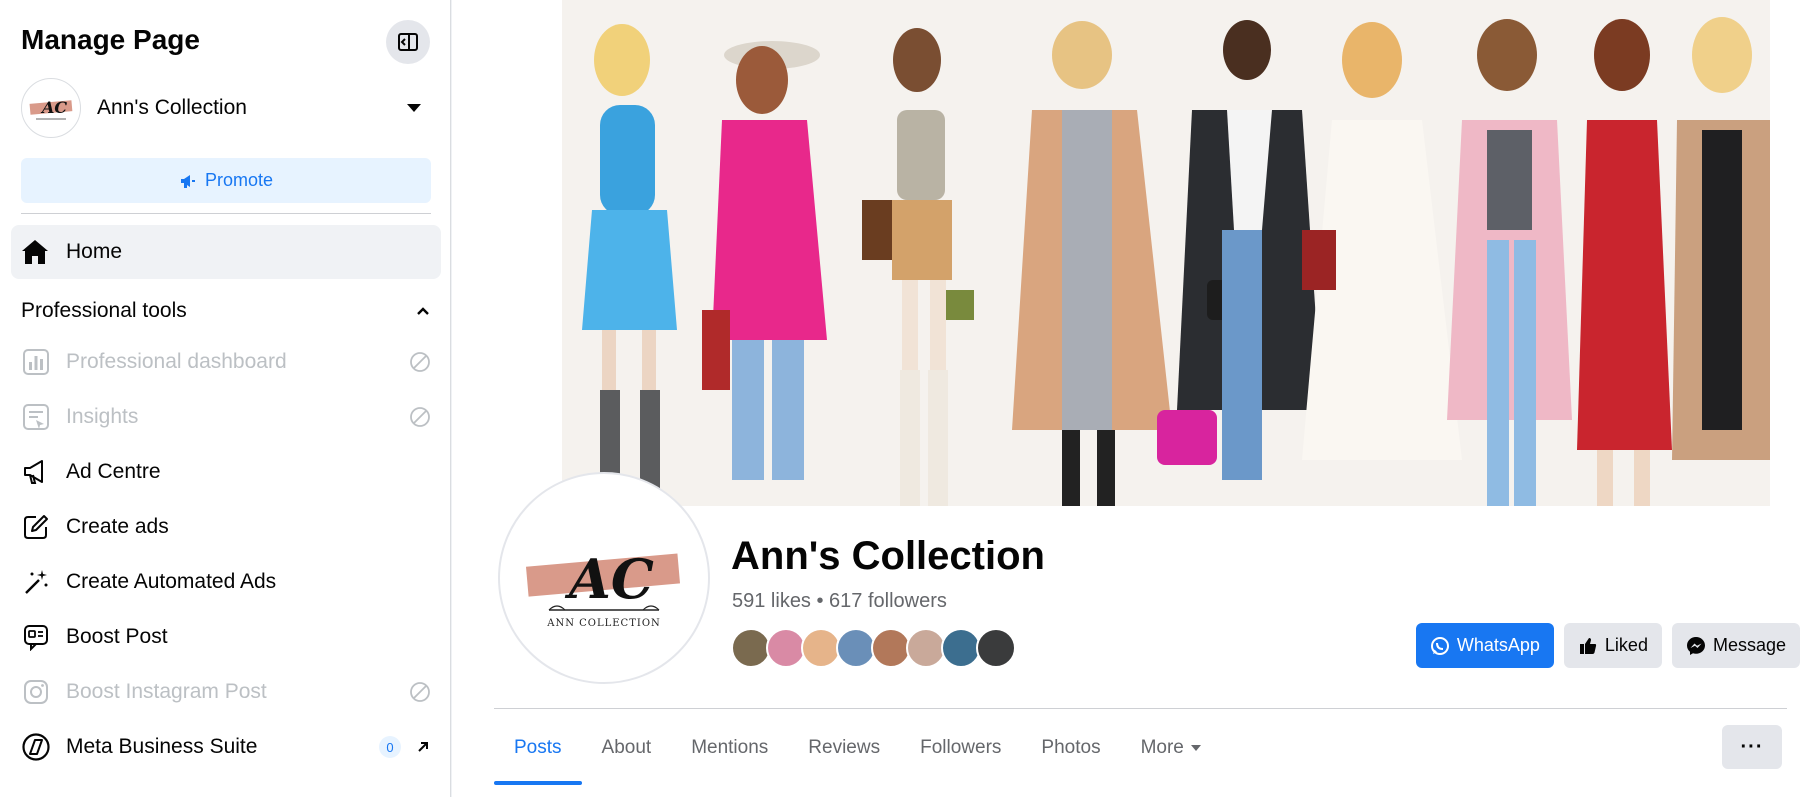 This screenshot has width=1820, height=797. I want to click on sidebar-item-insights: Insights, so click(226, 417).